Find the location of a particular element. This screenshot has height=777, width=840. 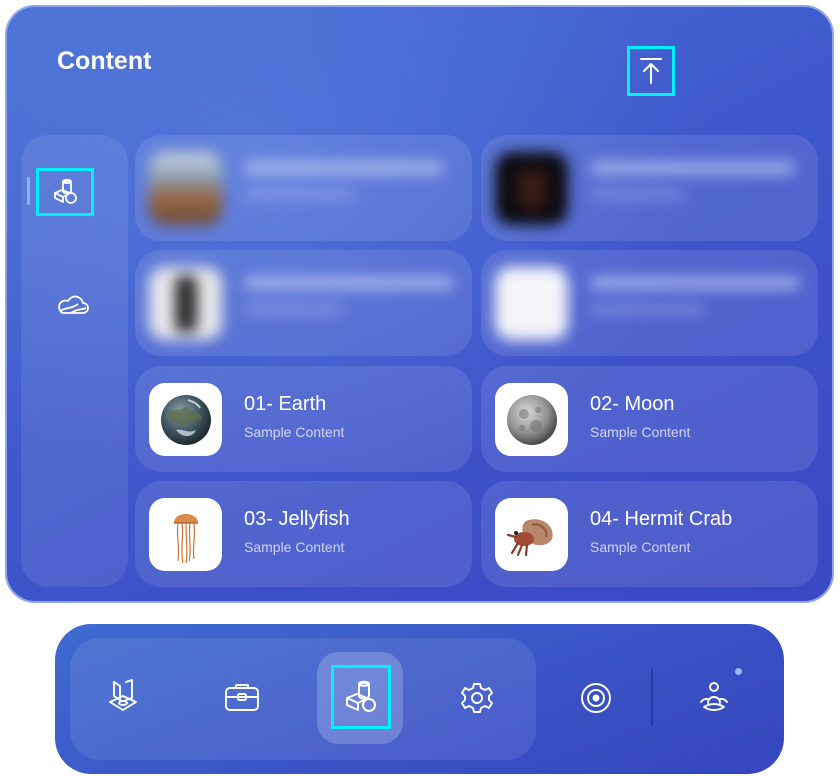

hermit-crab-thumbnail is located at coordinates (531, 534).